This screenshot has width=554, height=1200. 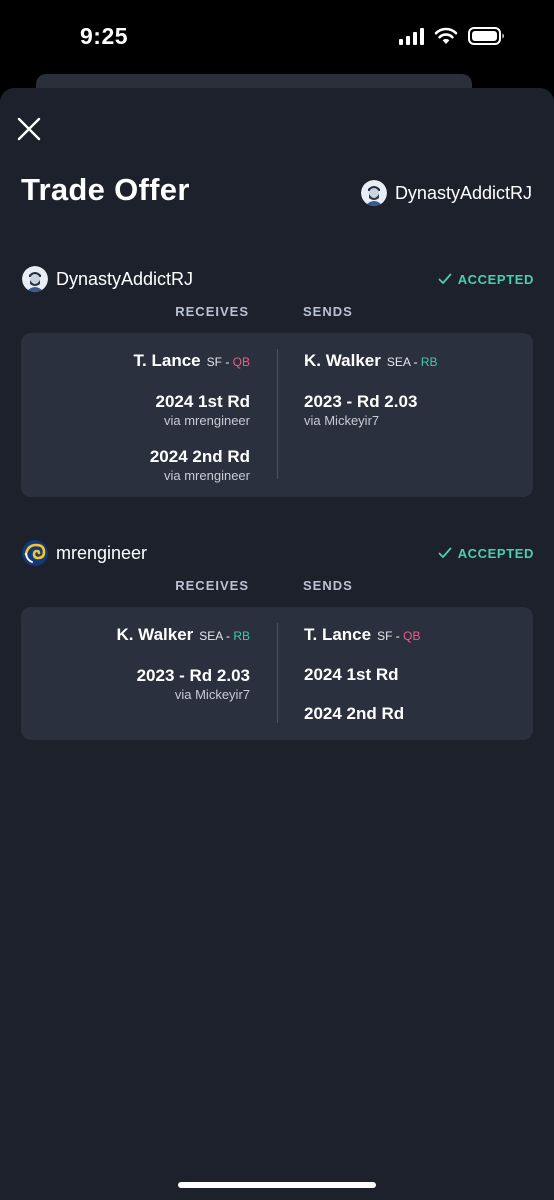 I want to click on status-time: 9:25, so click(x=104, y=36).